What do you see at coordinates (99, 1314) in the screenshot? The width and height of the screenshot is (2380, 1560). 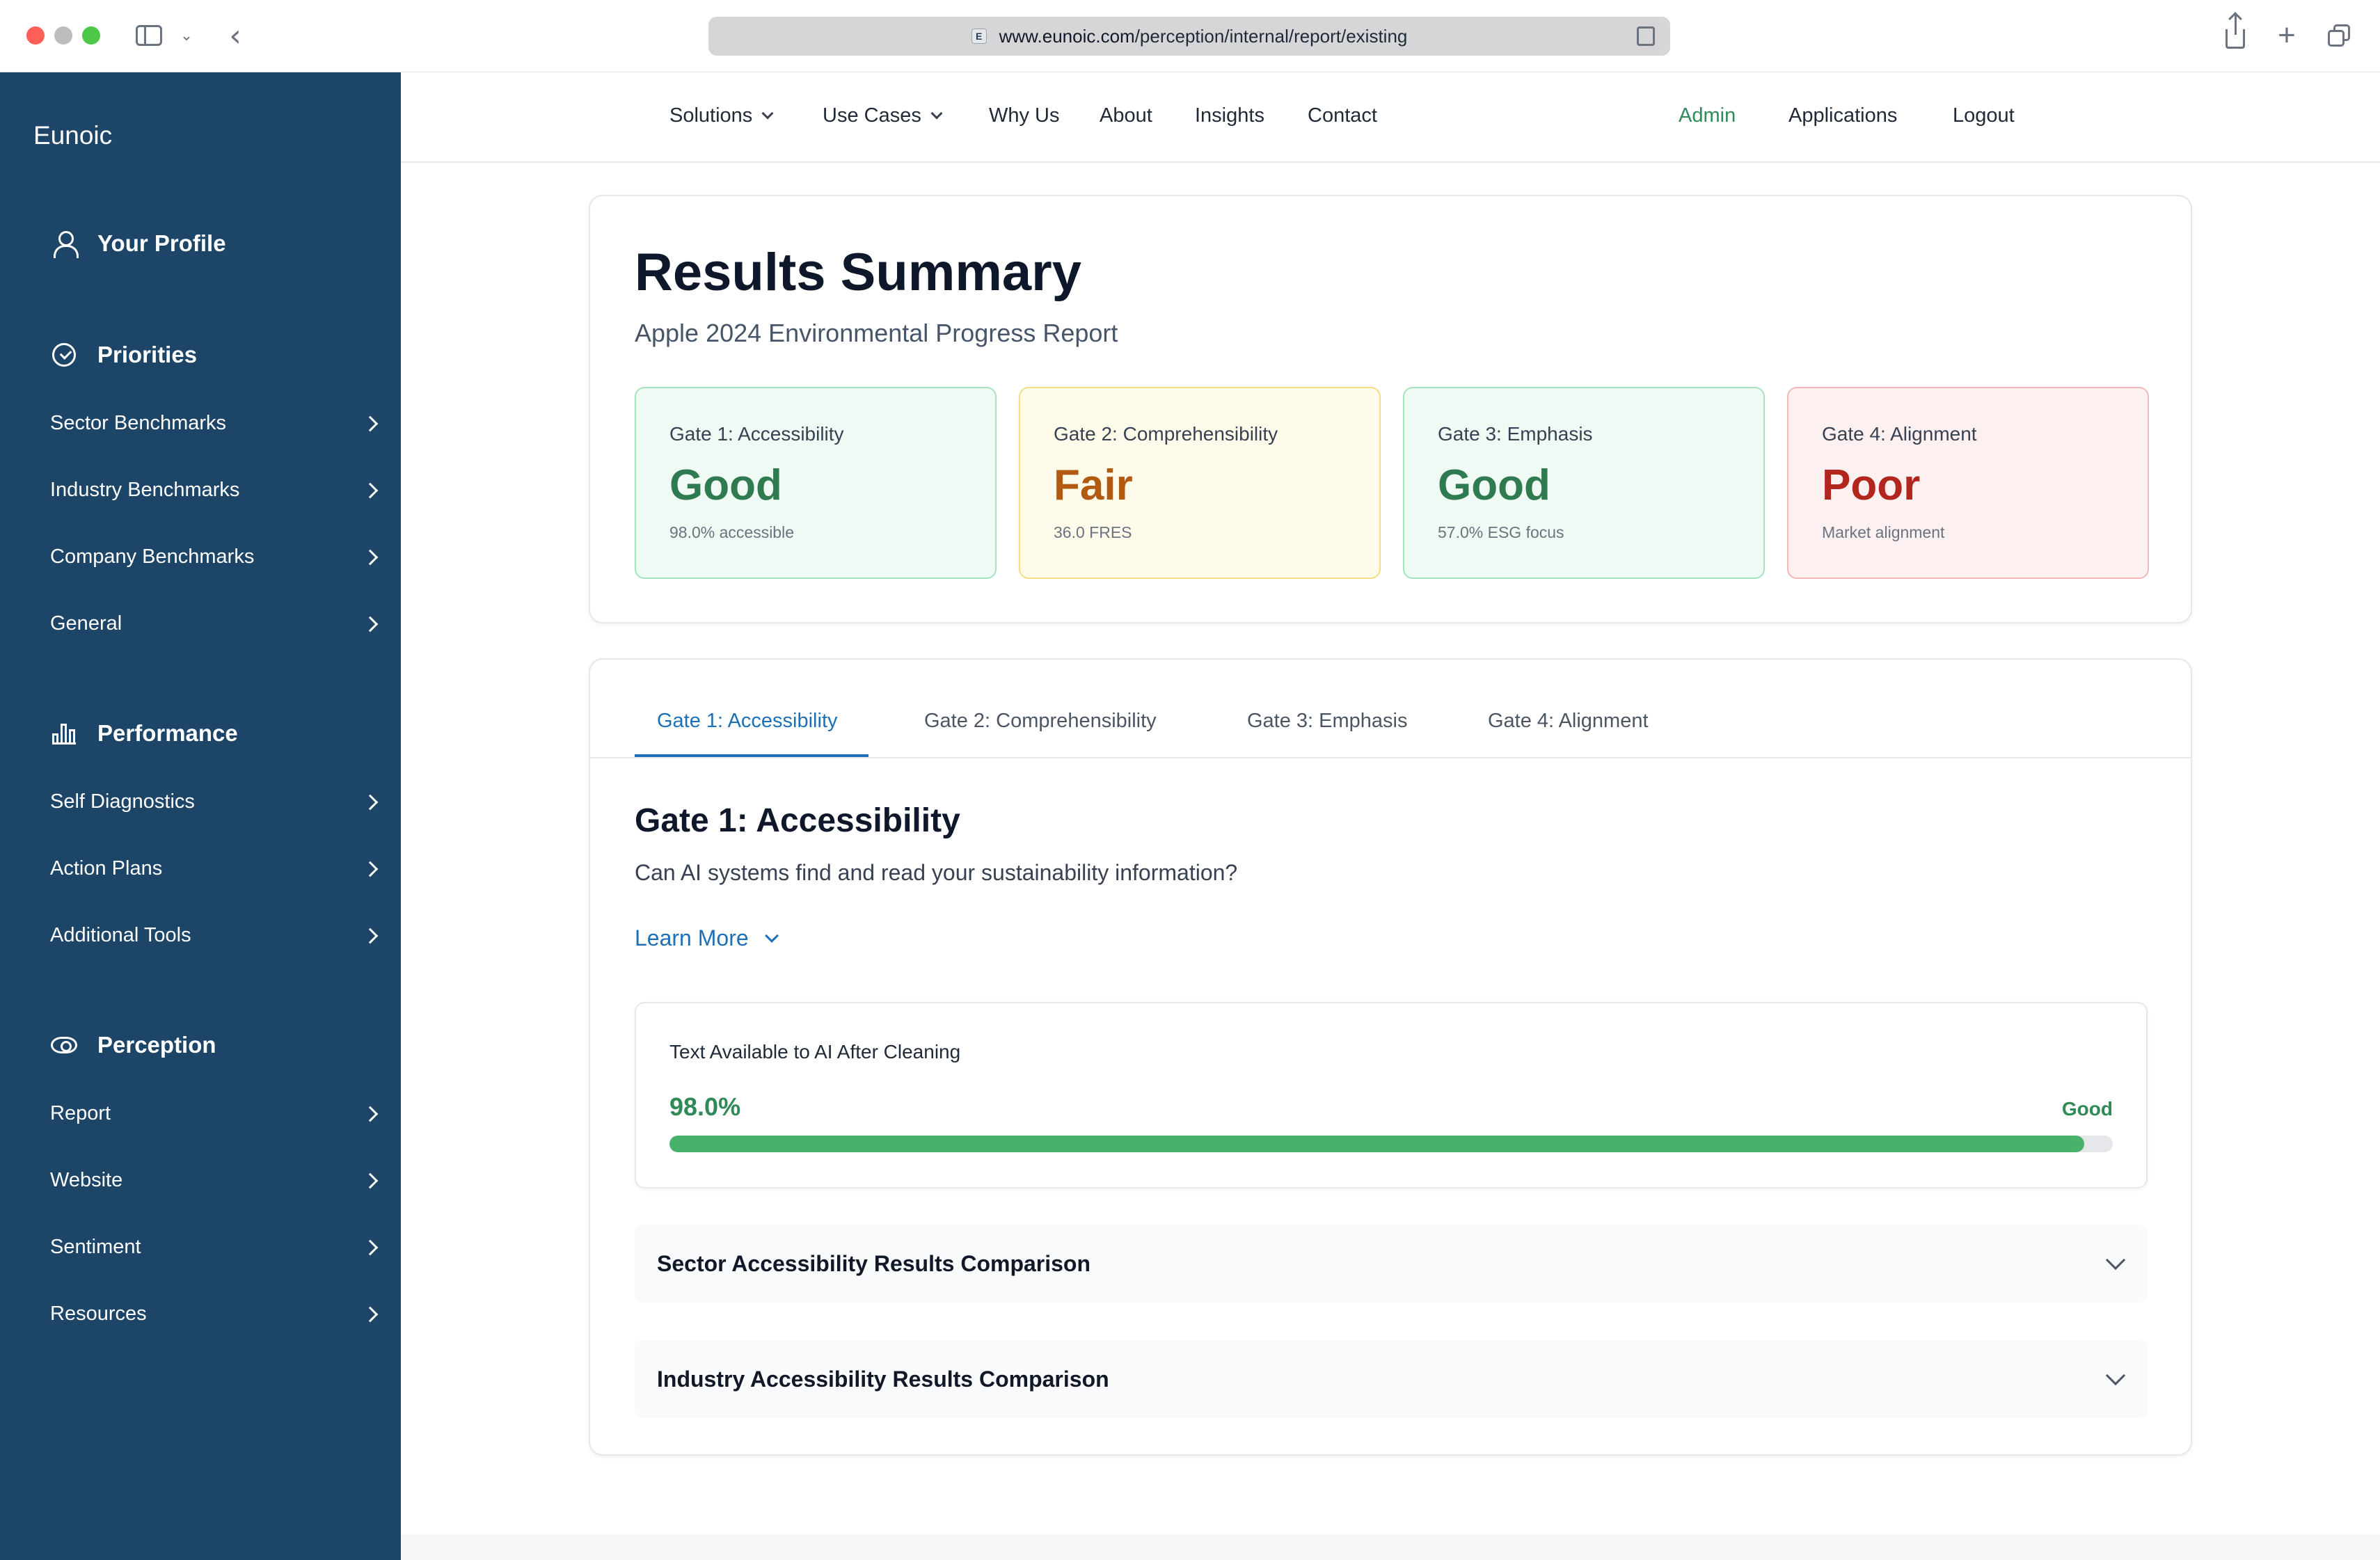 I see `sidebar-item-label: Resources` at bounding box center [99, 1314].